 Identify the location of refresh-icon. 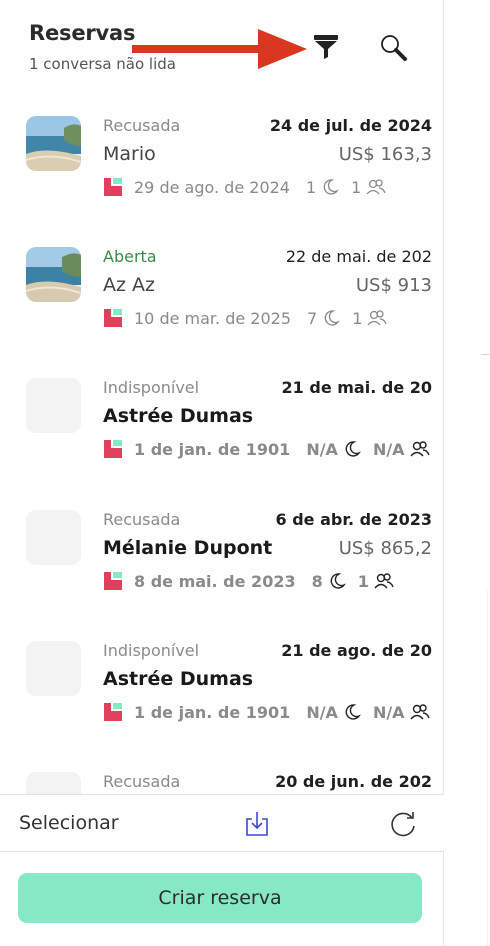
(403, 824).